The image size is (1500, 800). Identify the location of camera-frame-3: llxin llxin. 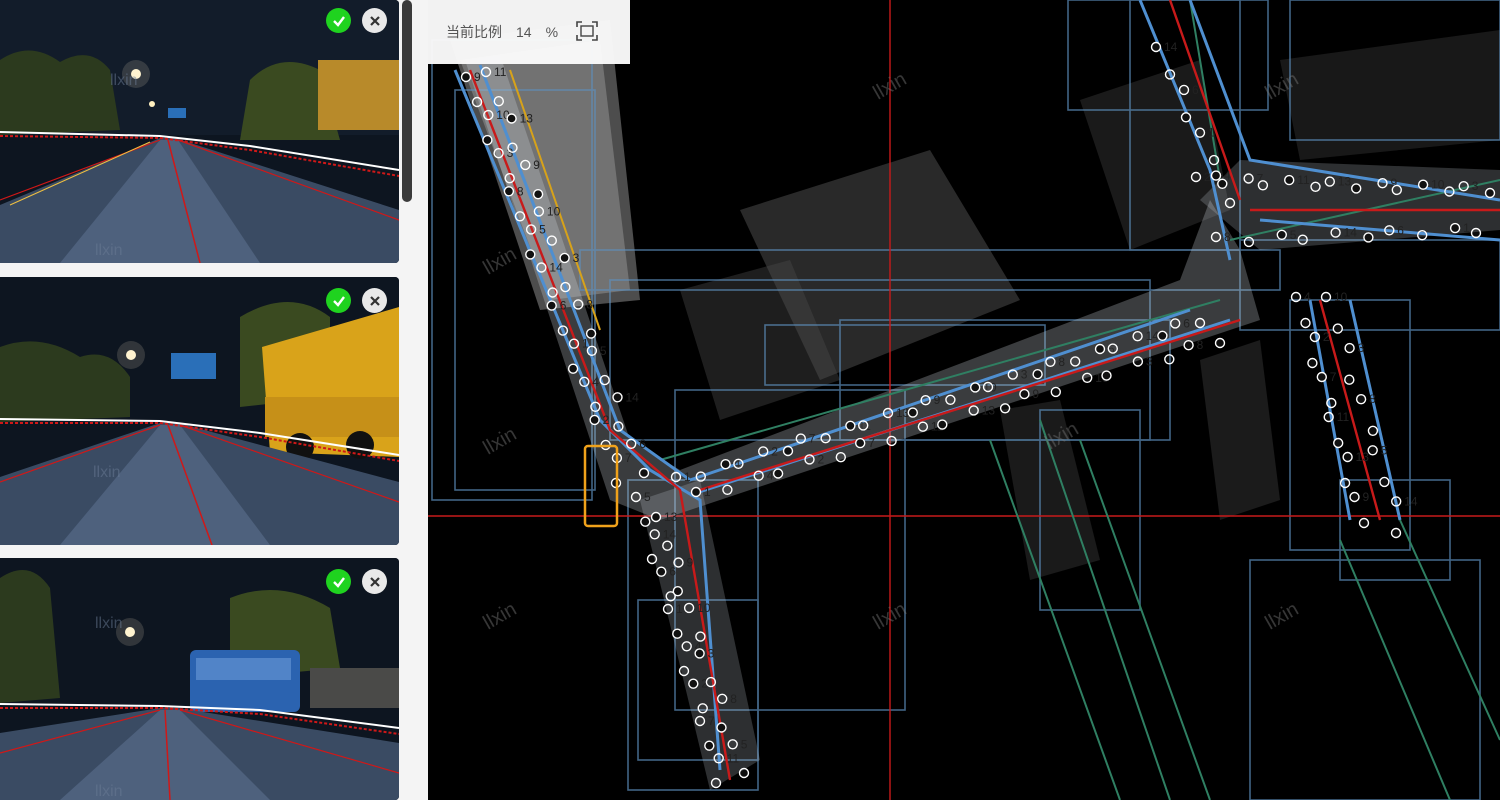
(199, 679).